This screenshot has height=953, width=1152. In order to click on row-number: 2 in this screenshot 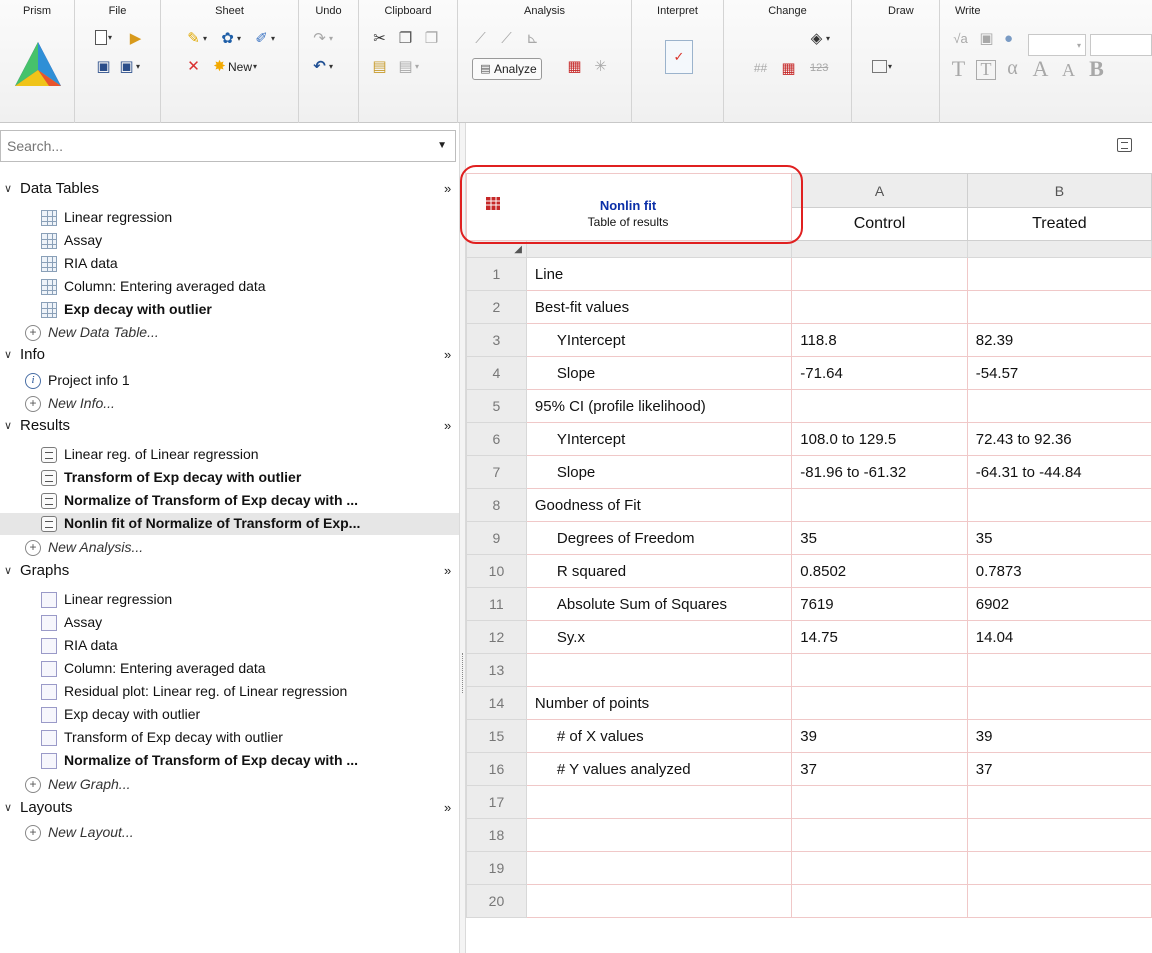, I will do `click(496, 307)`.